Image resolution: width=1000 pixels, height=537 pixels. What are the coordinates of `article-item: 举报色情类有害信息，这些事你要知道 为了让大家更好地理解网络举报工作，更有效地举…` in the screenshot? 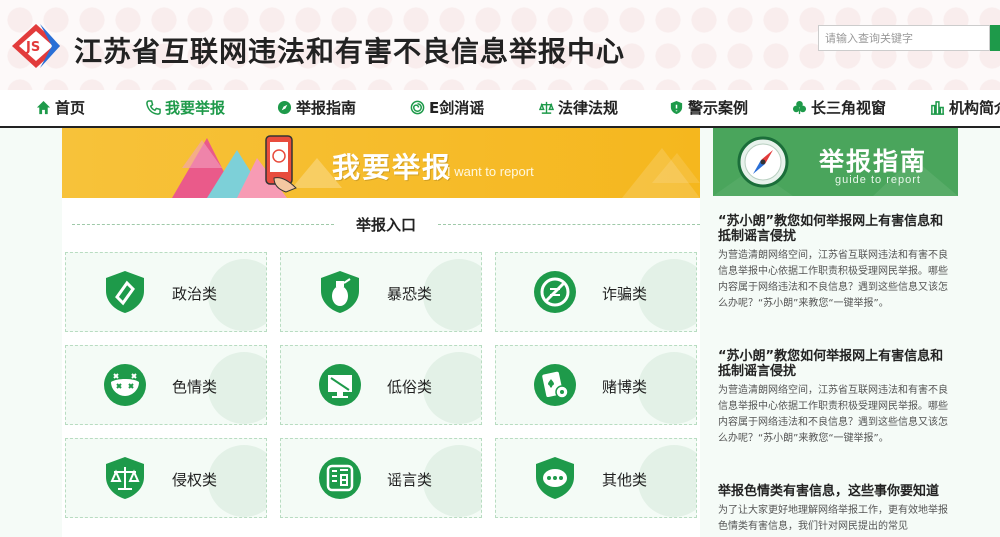 It's located at (836, 509).